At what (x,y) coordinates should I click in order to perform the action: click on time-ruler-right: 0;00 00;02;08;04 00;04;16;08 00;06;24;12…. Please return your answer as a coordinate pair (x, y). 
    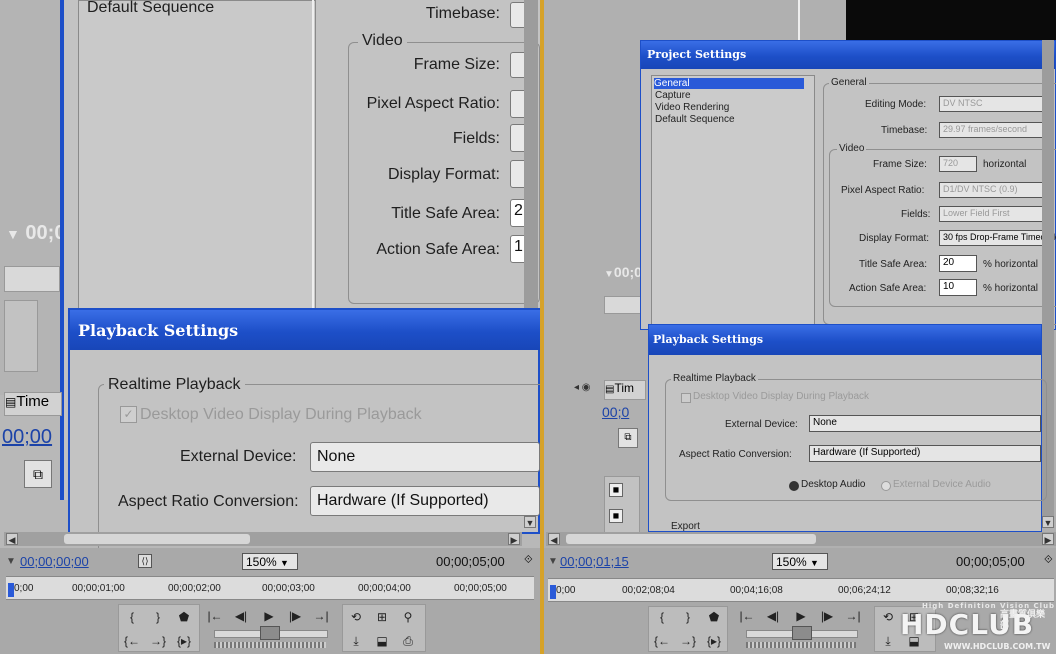
    Looking at the image, I should click on (801, 590).